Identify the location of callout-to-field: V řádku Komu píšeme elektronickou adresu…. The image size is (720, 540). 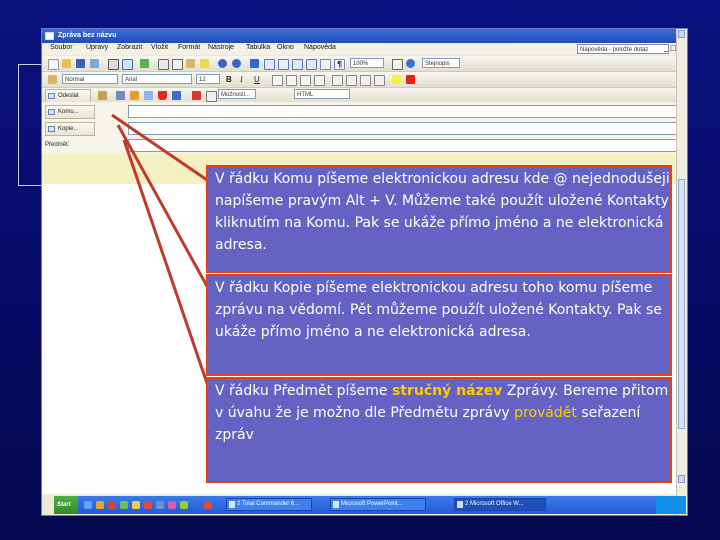
(439, 219).